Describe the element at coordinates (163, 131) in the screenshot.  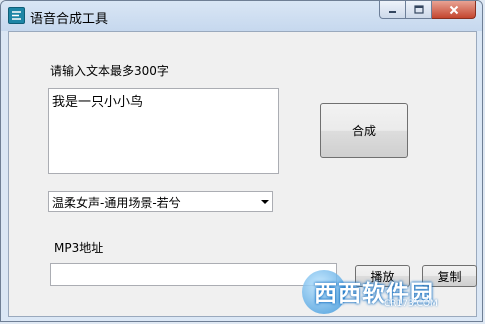
I see `text-input: 我是一只小小鸟` at that location.